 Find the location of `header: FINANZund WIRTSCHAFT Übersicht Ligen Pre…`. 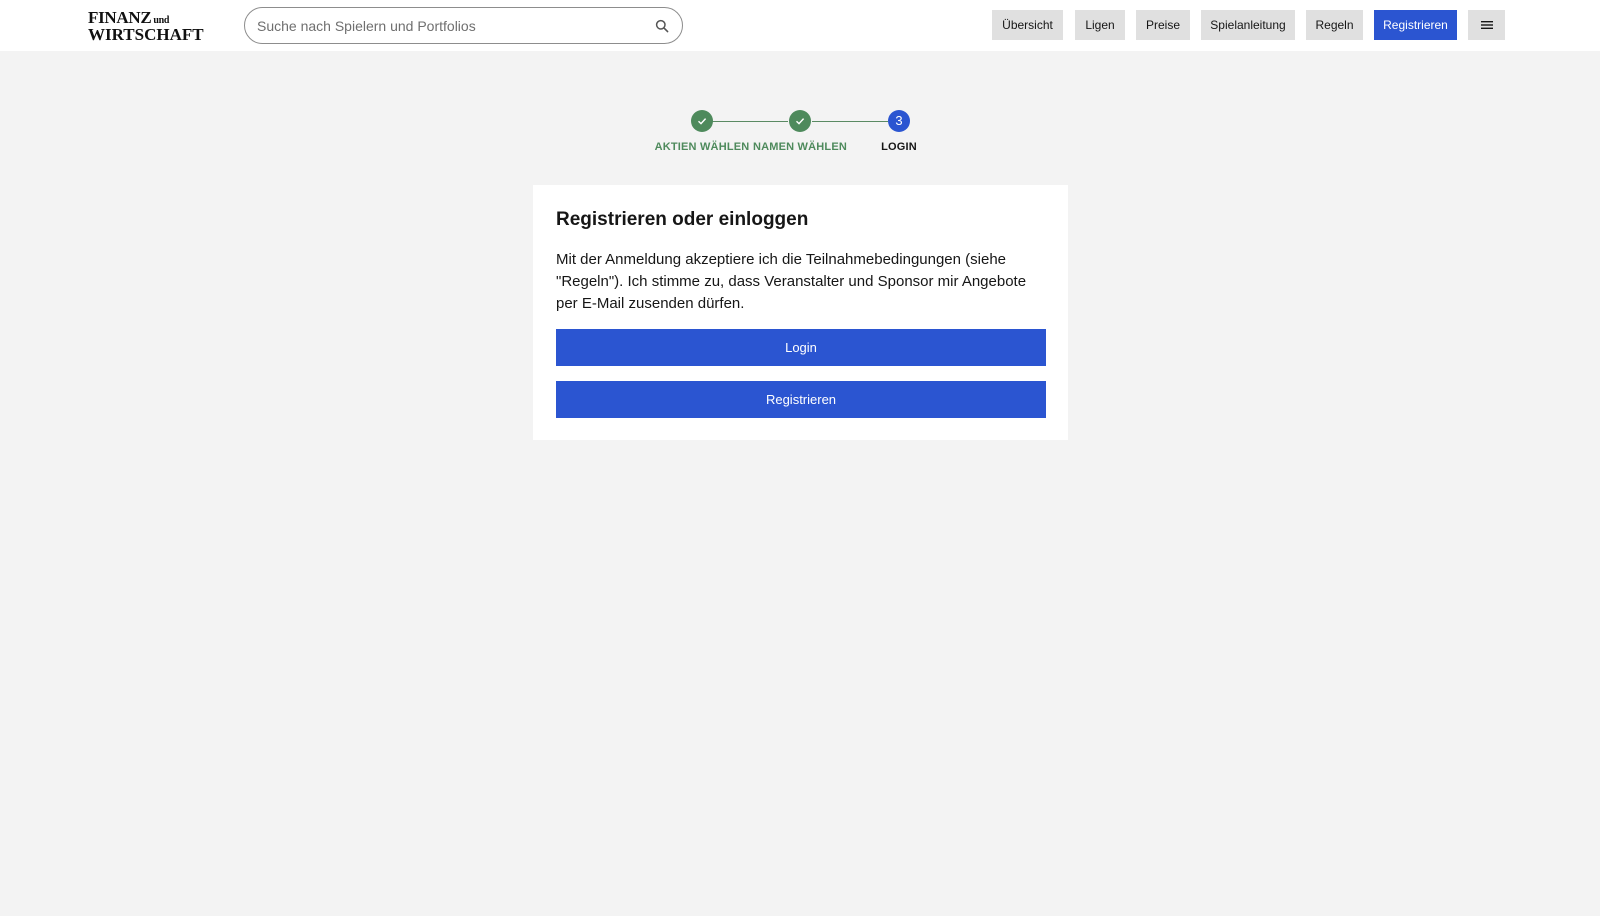

header: FINANZund WIRTSCHAFT Übersicht Ligen Pre… is located at coordinates (800, 25).